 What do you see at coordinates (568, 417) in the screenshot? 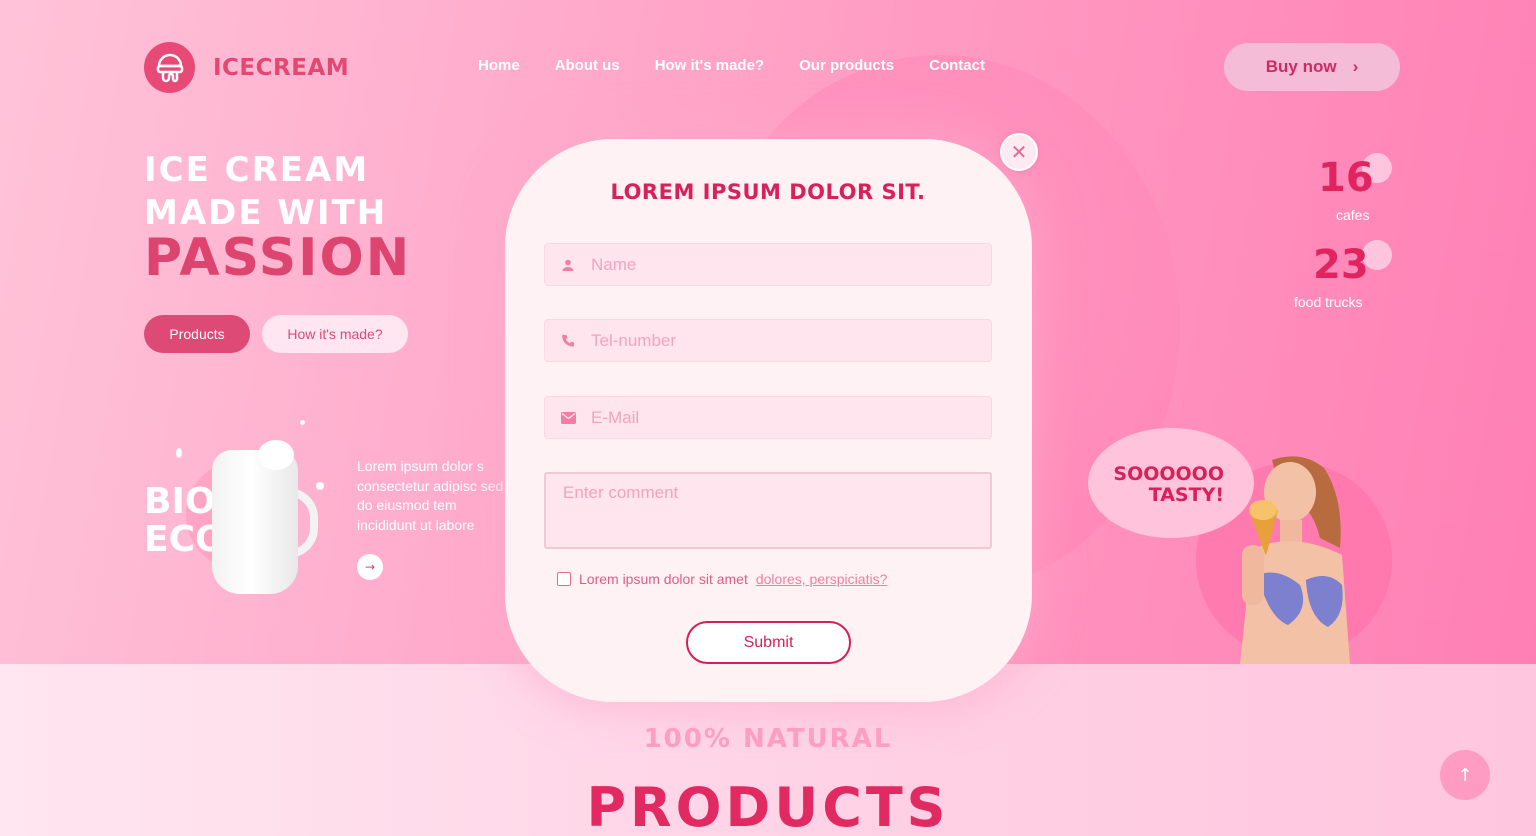
I see `mail-icon` at bounding box center [568, 417].